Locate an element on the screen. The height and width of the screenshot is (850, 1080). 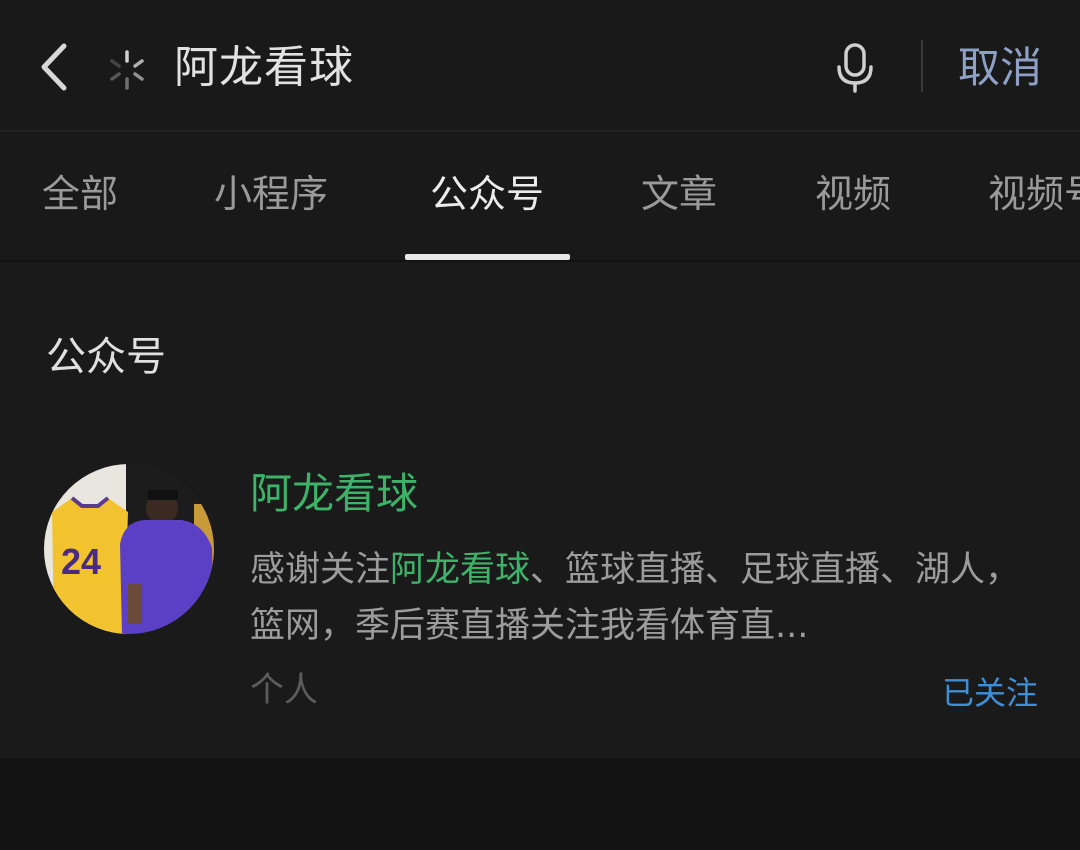
account-avatar: 24 is located at coordinates (129, 549).